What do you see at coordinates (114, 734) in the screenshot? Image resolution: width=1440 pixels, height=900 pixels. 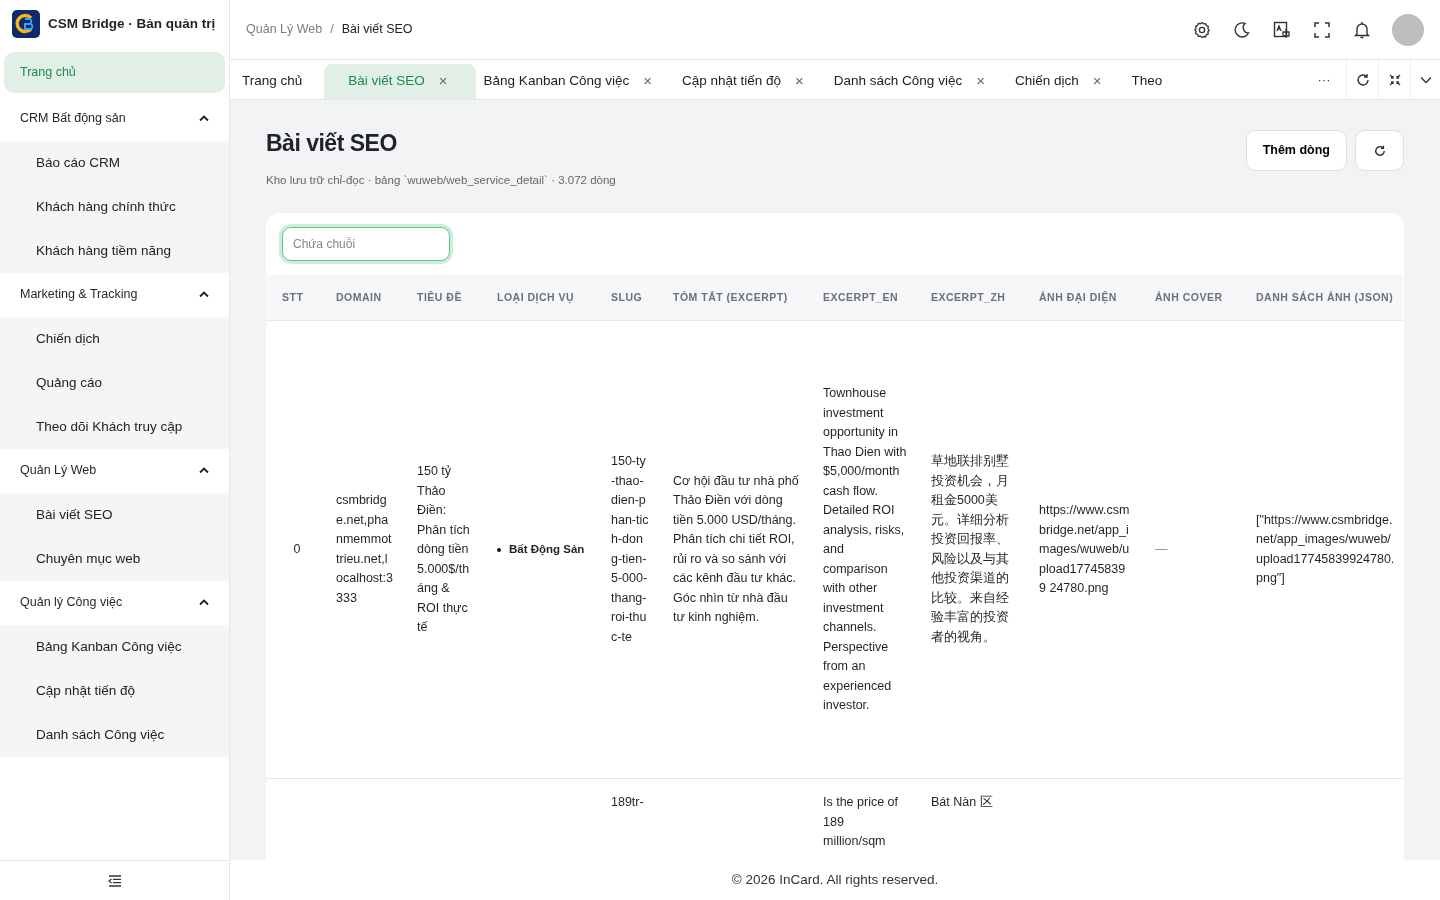 I see `sidebar-item: Danh sách Công việc` at bounding box center [114, 734].